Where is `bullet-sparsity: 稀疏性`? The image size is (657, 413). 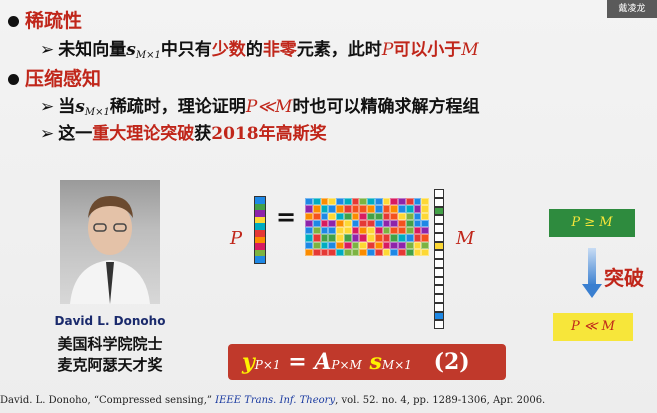 bullet-sparsity: 稀疏性 is located at coordinates (45, 19).